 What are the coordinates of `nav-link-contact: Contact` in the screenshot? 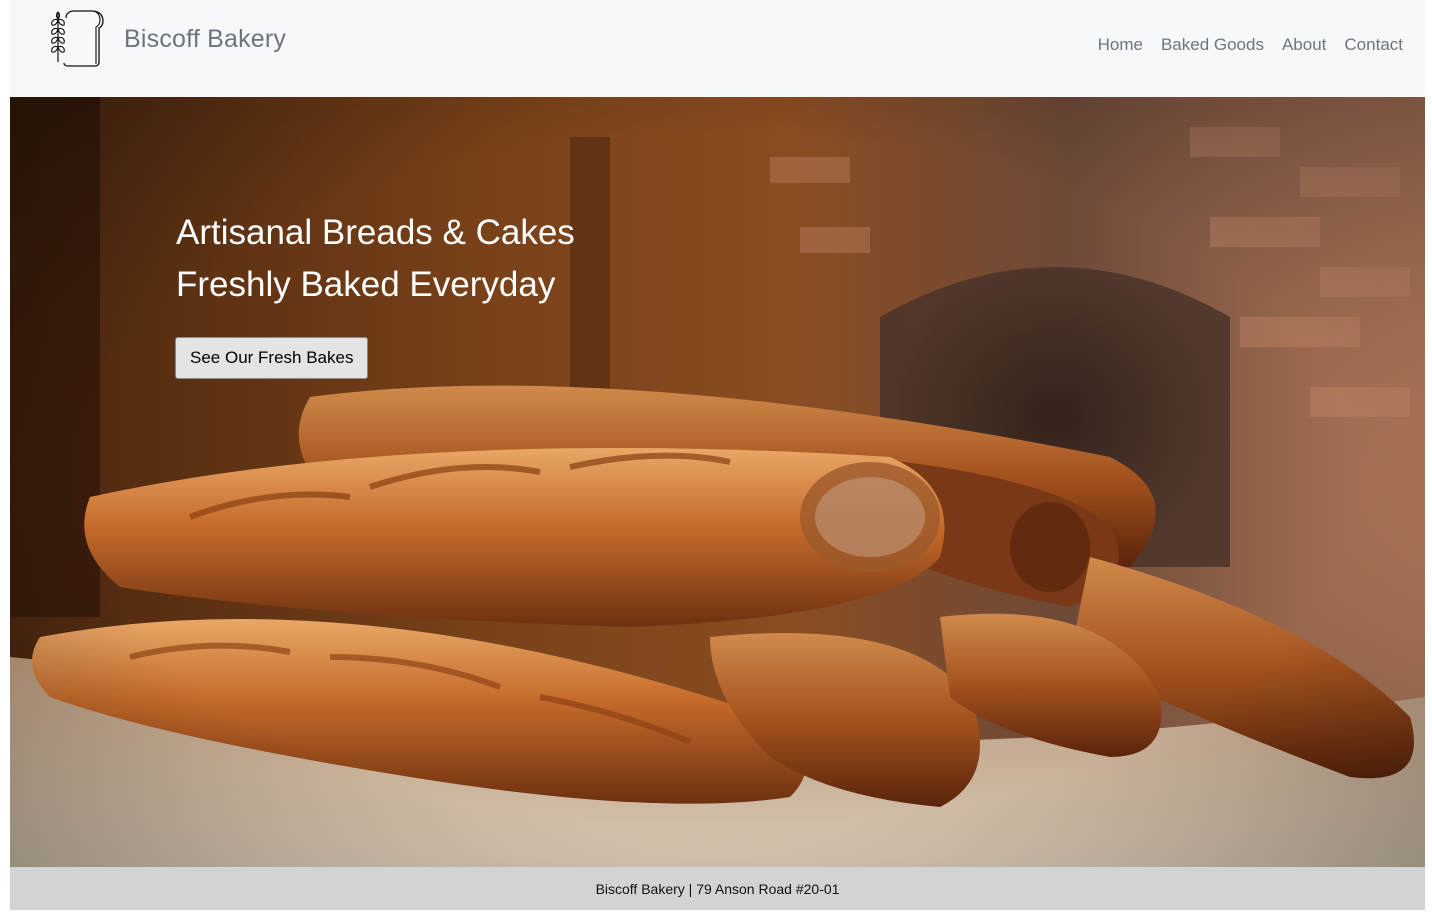 It's located at (1373, 45).